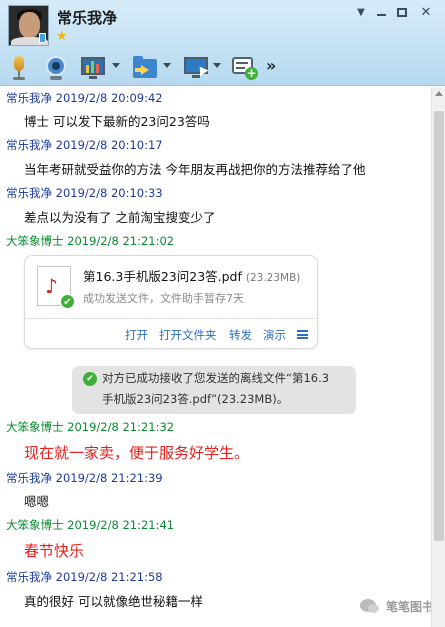  What do you see at coordinates (302, 334) in the screenshot?
I see `menu-icon` at bounding box center [302, 334].